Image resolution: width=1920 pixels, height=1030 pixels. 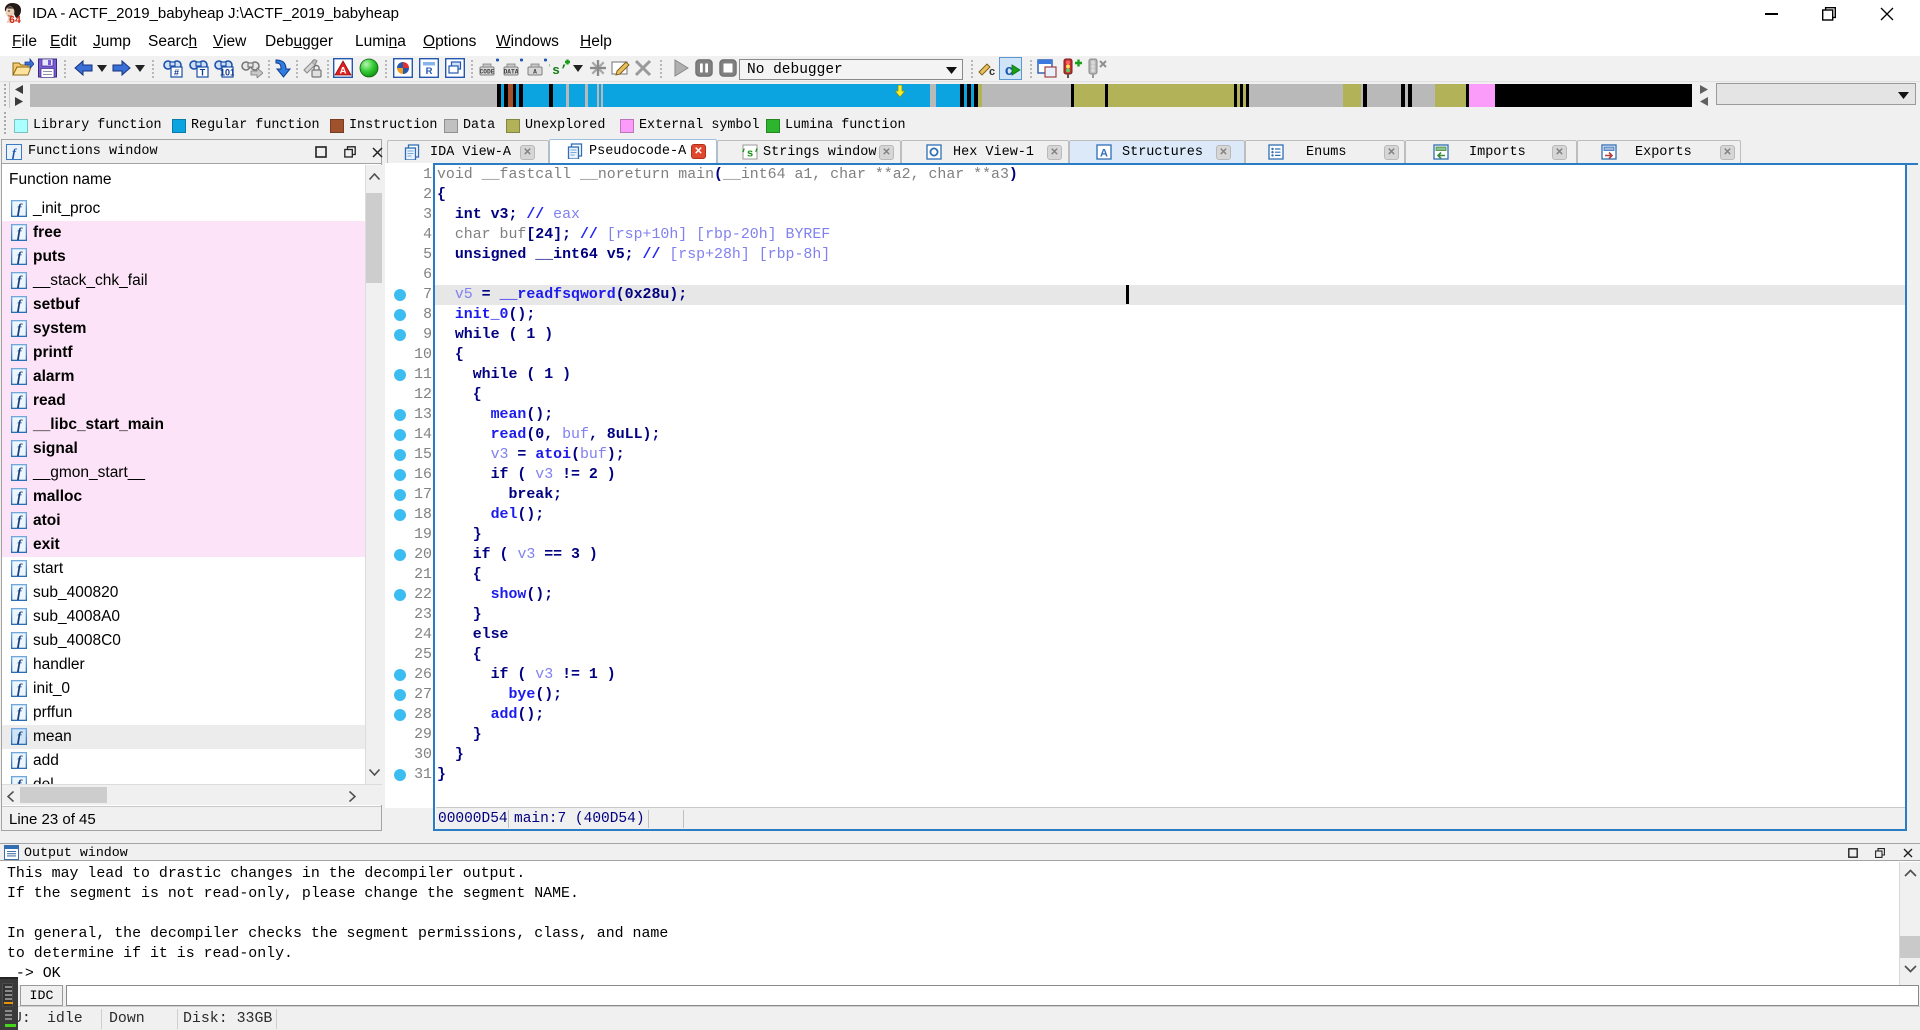 I want to click on svg-text: CODE, so click(x=487, y=72).